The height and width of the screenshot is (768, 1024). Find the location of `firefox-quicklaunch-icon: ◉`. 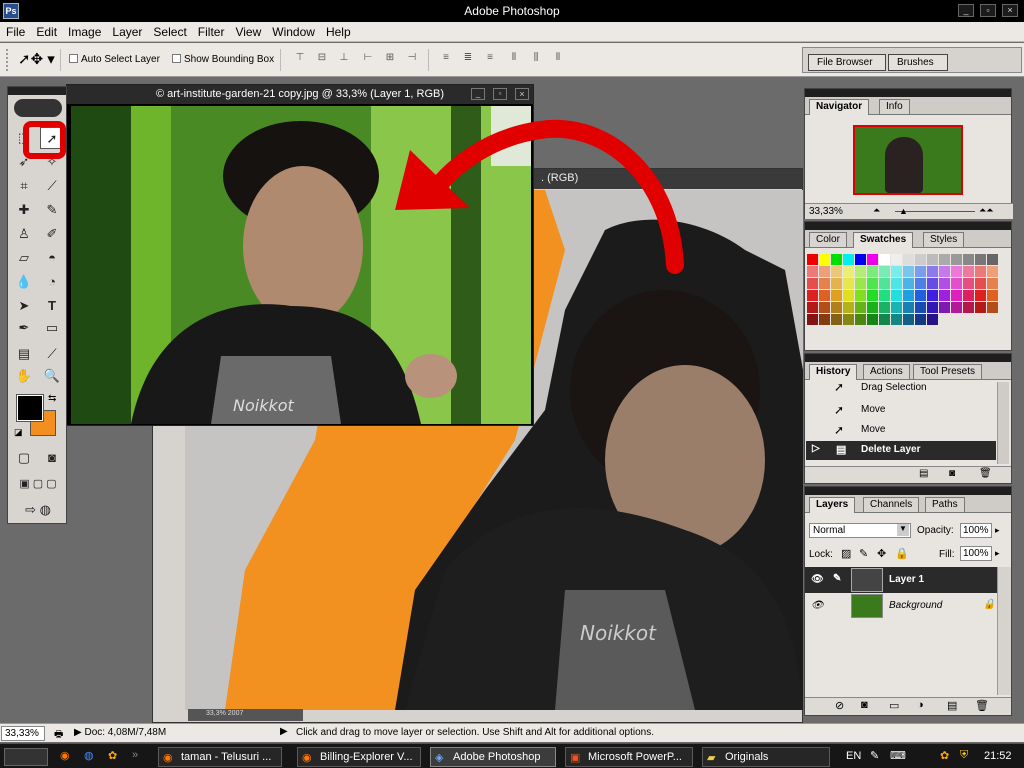

firefox-quicklaunch-icon: ◉ is located at coordinates (65, 755).